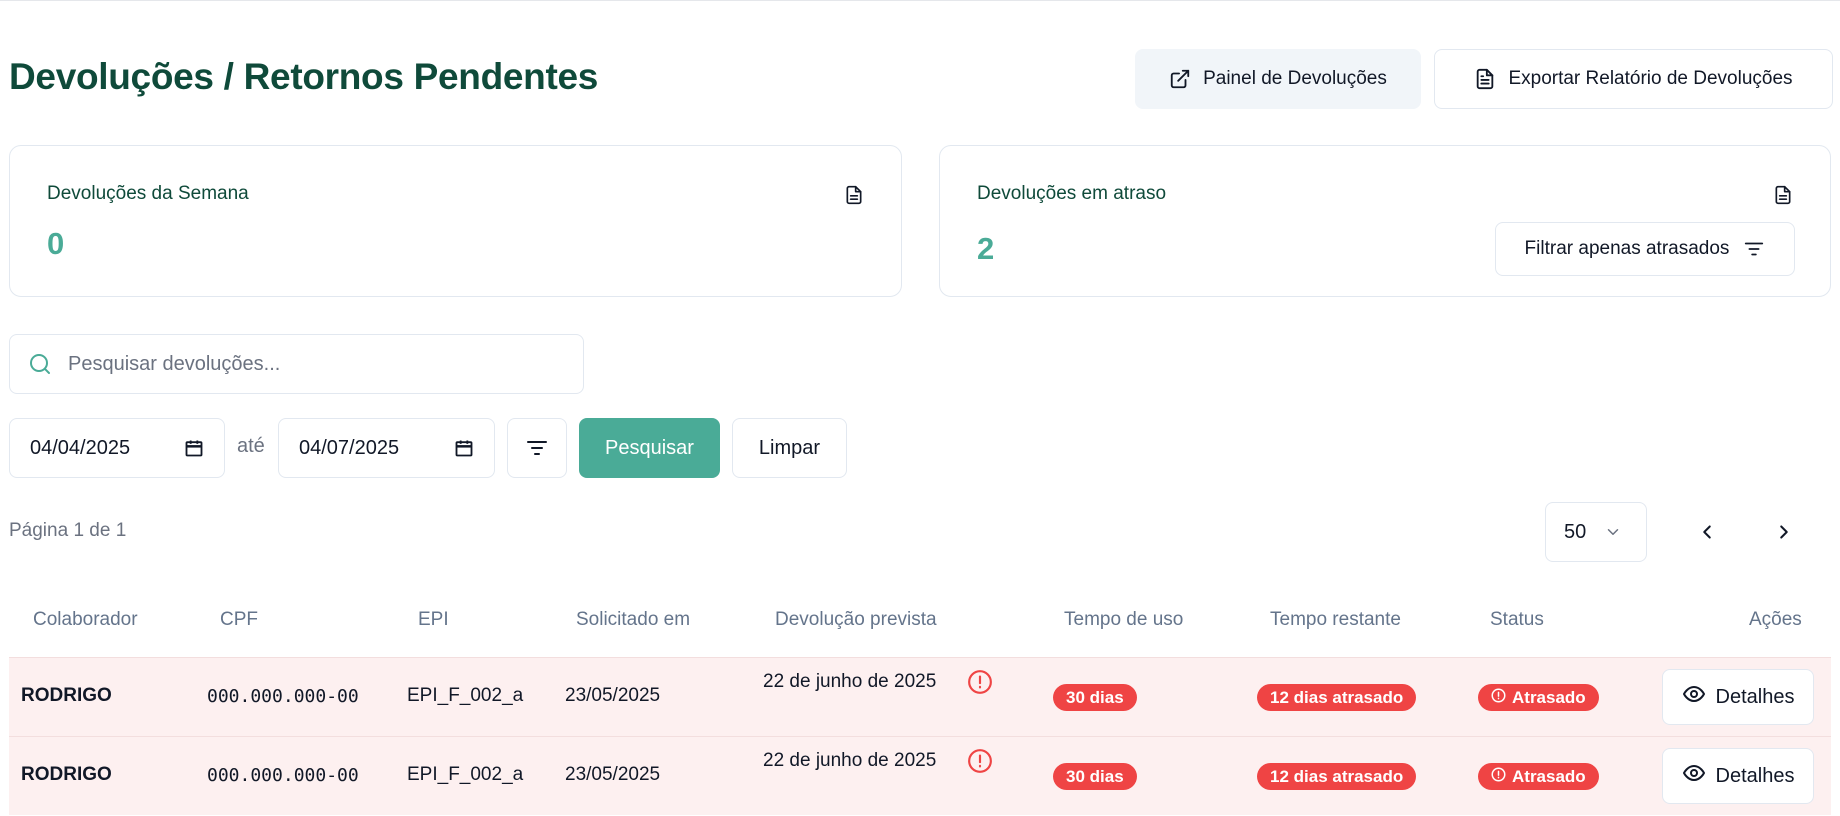  Describe the element at coordinates (1485, 79) in the screenshot. I see `file-text-icon` at that location.